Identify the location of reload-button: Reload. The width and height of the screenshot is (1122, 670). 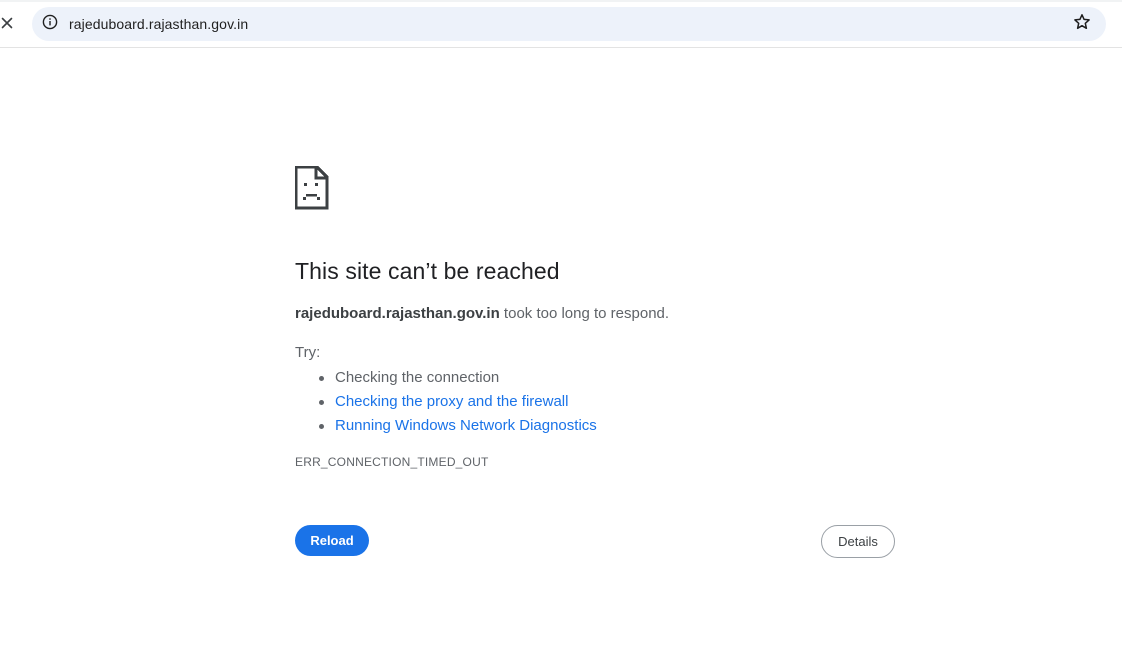
(332, 540).